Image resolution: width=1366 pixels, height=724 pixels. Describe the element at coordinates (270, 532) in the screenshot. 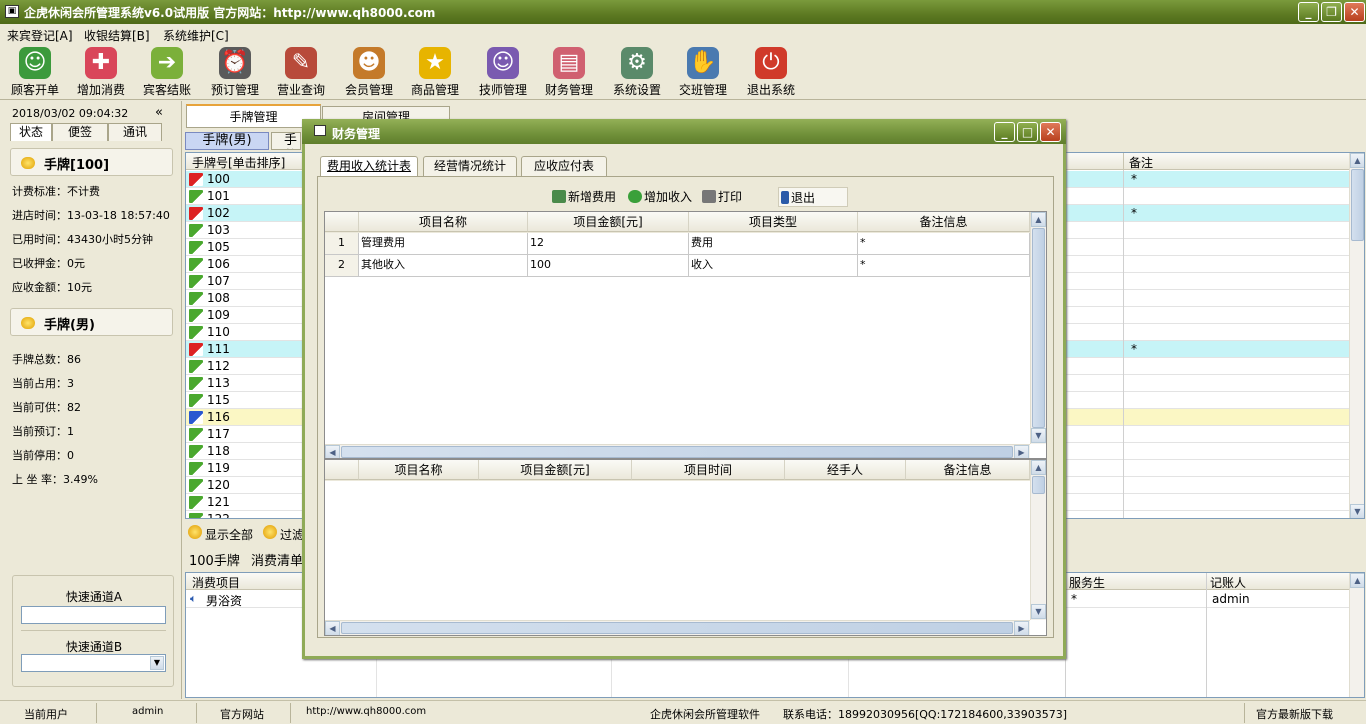

I see `filter-icon` at that location.